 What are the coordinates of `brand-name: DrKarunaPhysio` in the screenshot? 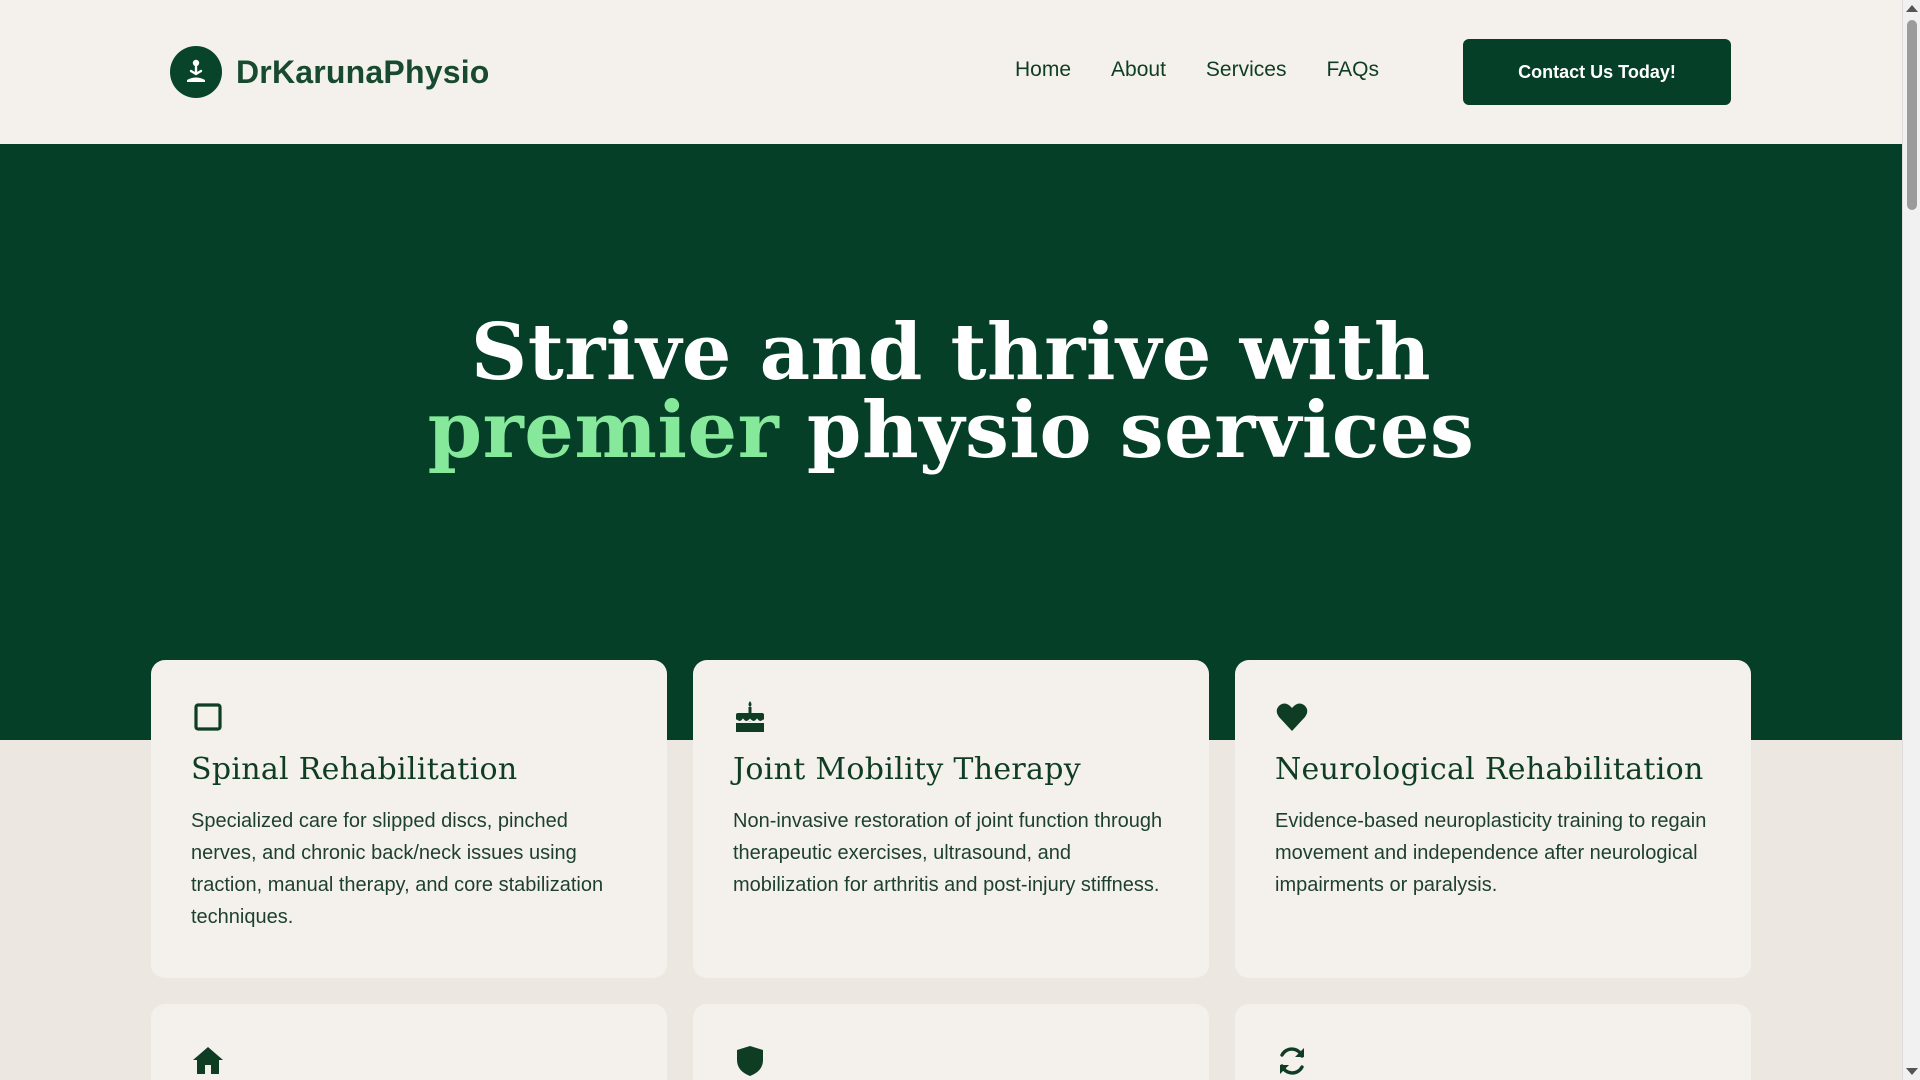 It's located at (363, 71).